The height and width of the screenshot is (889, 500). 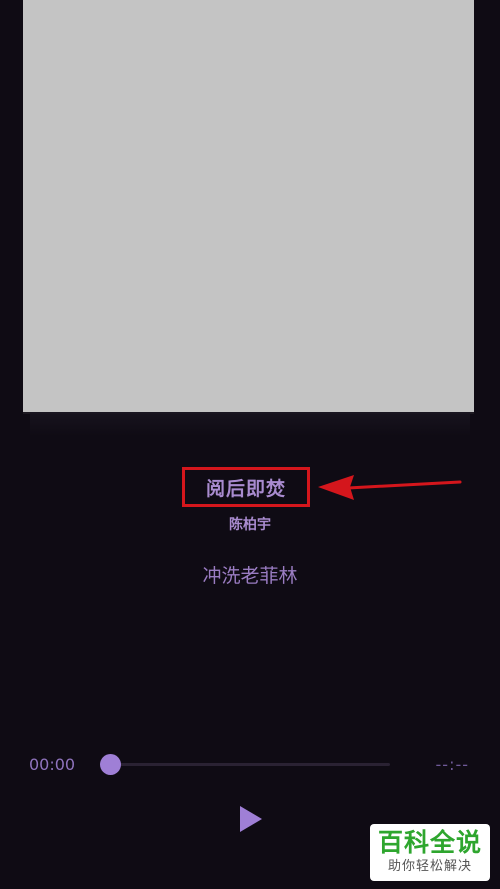 I want to click on song-title: 阅后即焚, so click(x=246, y=487).